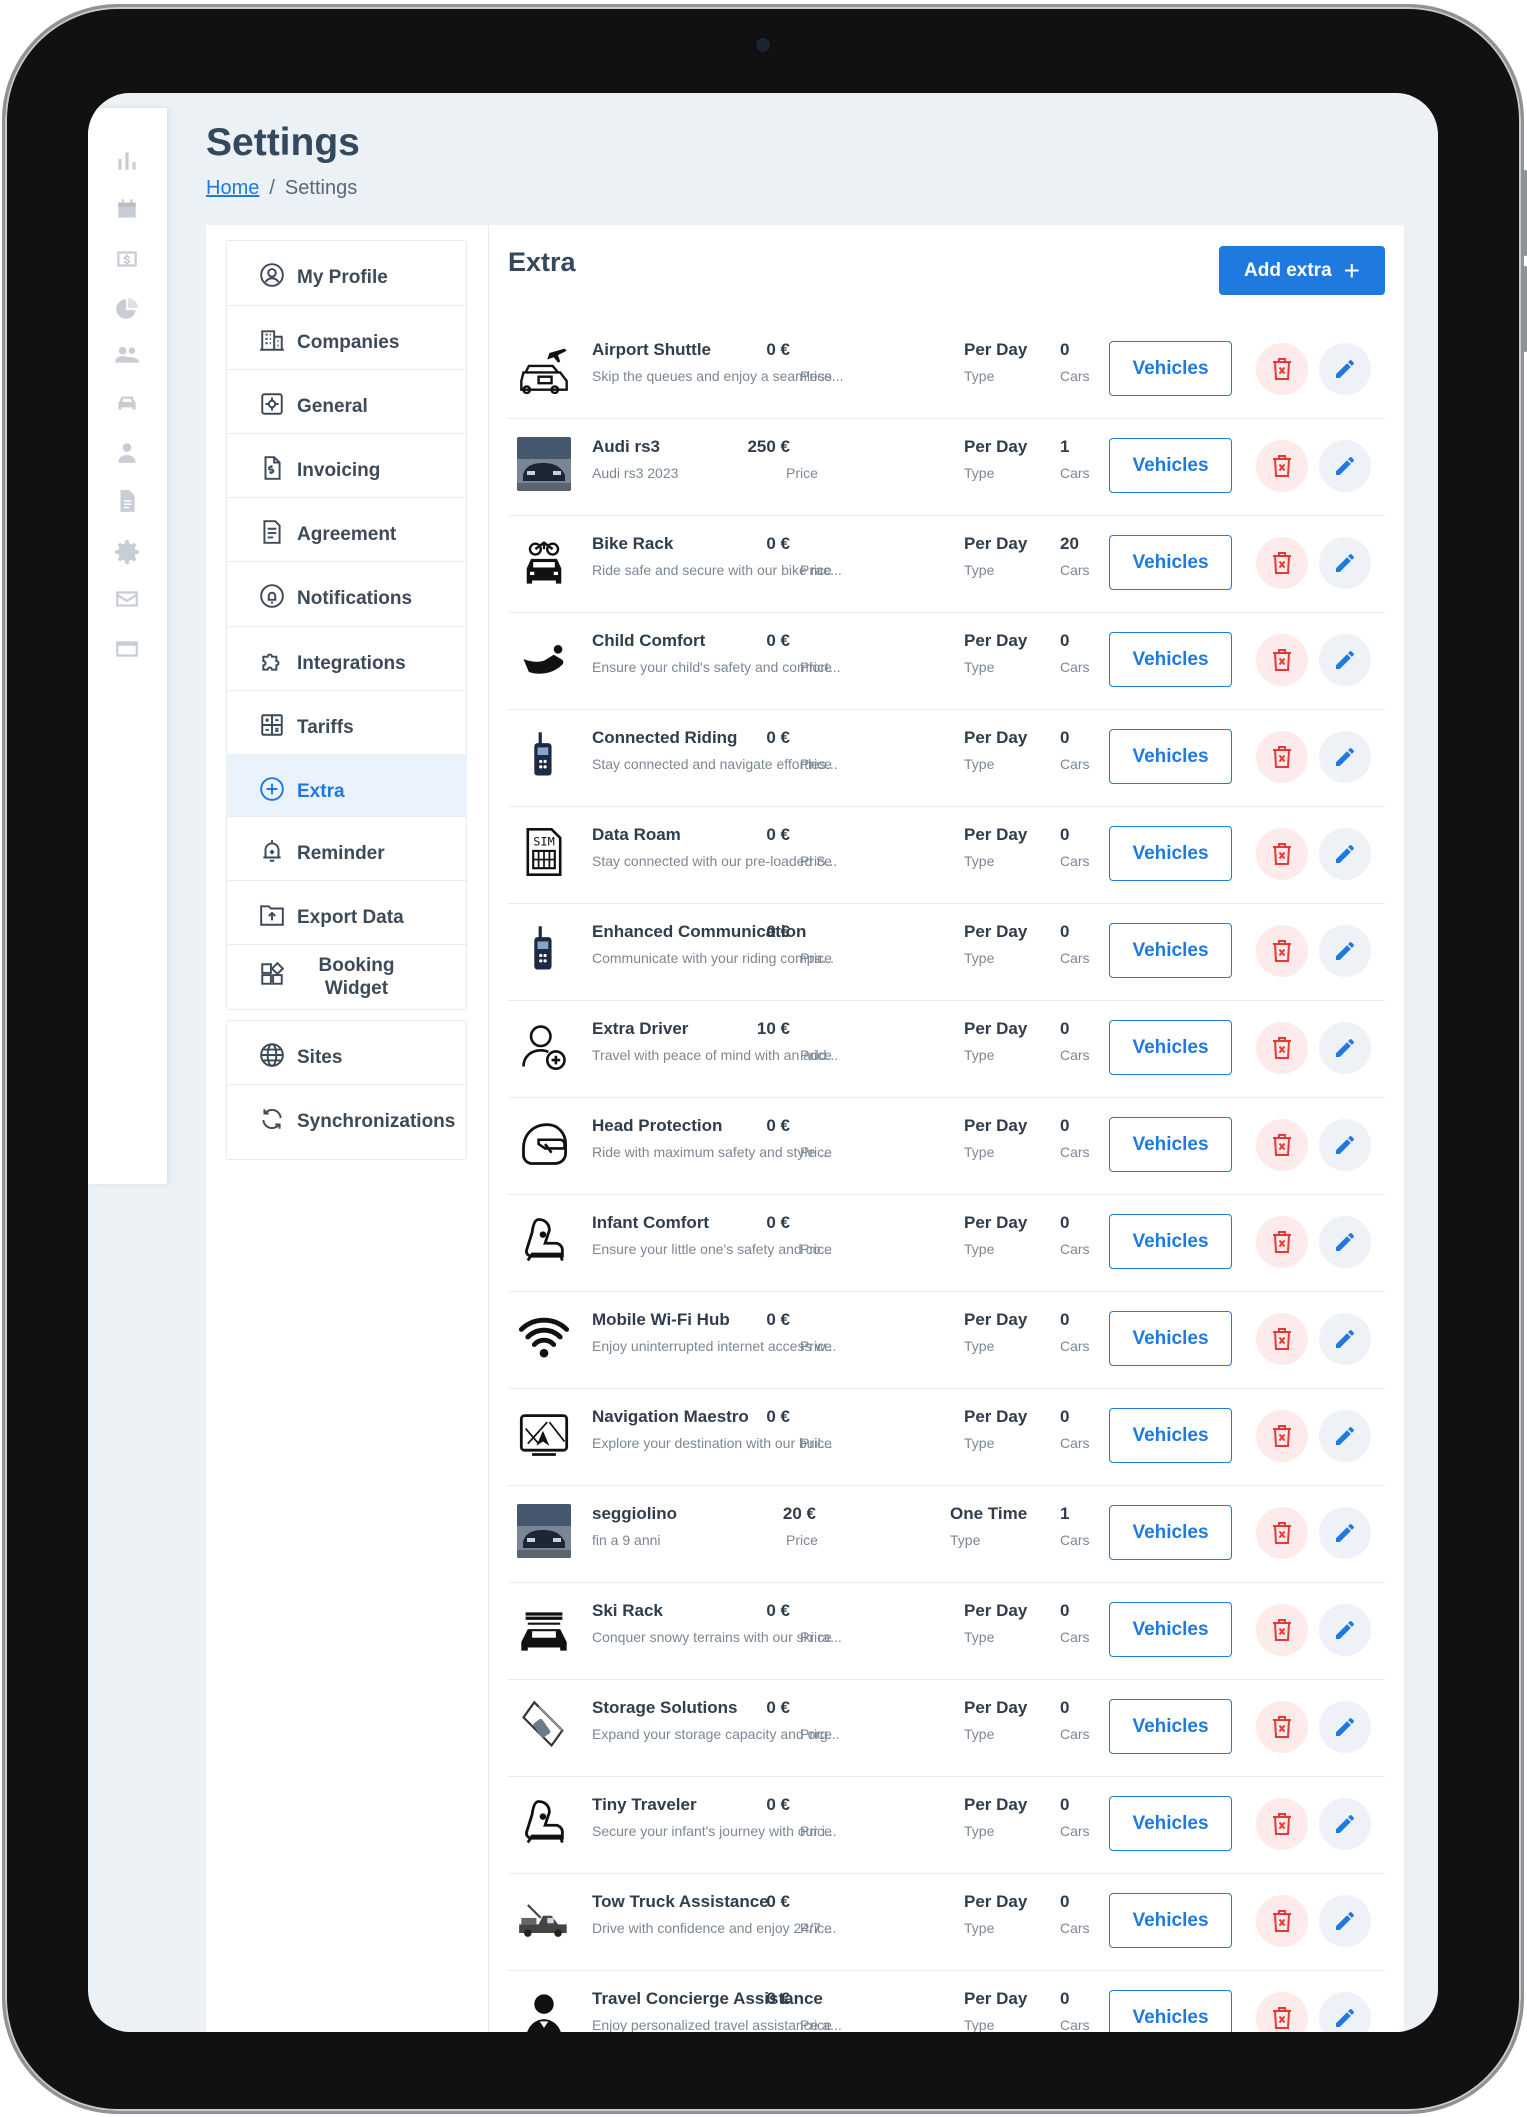 Image resolution: width=1527 pixels, height=2117 pixels. Describe the element at coordinates (127, 403) in the screenshot. I see `car-icon` at that location.